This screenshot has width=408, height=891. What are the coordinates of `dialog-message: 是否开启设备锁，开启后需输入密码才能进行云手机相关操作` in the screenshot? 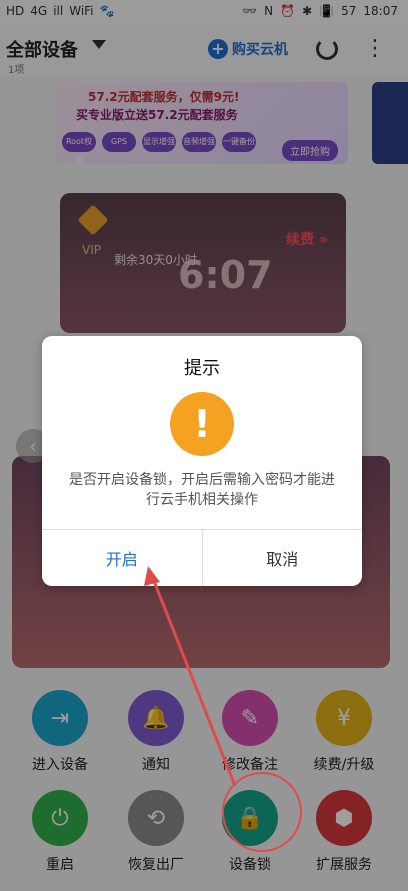 It's located at (202, 490).